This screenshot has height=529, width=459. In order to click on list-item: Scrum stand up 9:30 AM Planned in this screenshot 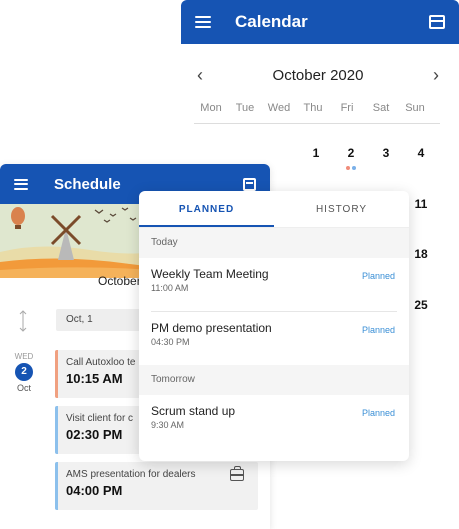, I will do `click(274, 421)`.